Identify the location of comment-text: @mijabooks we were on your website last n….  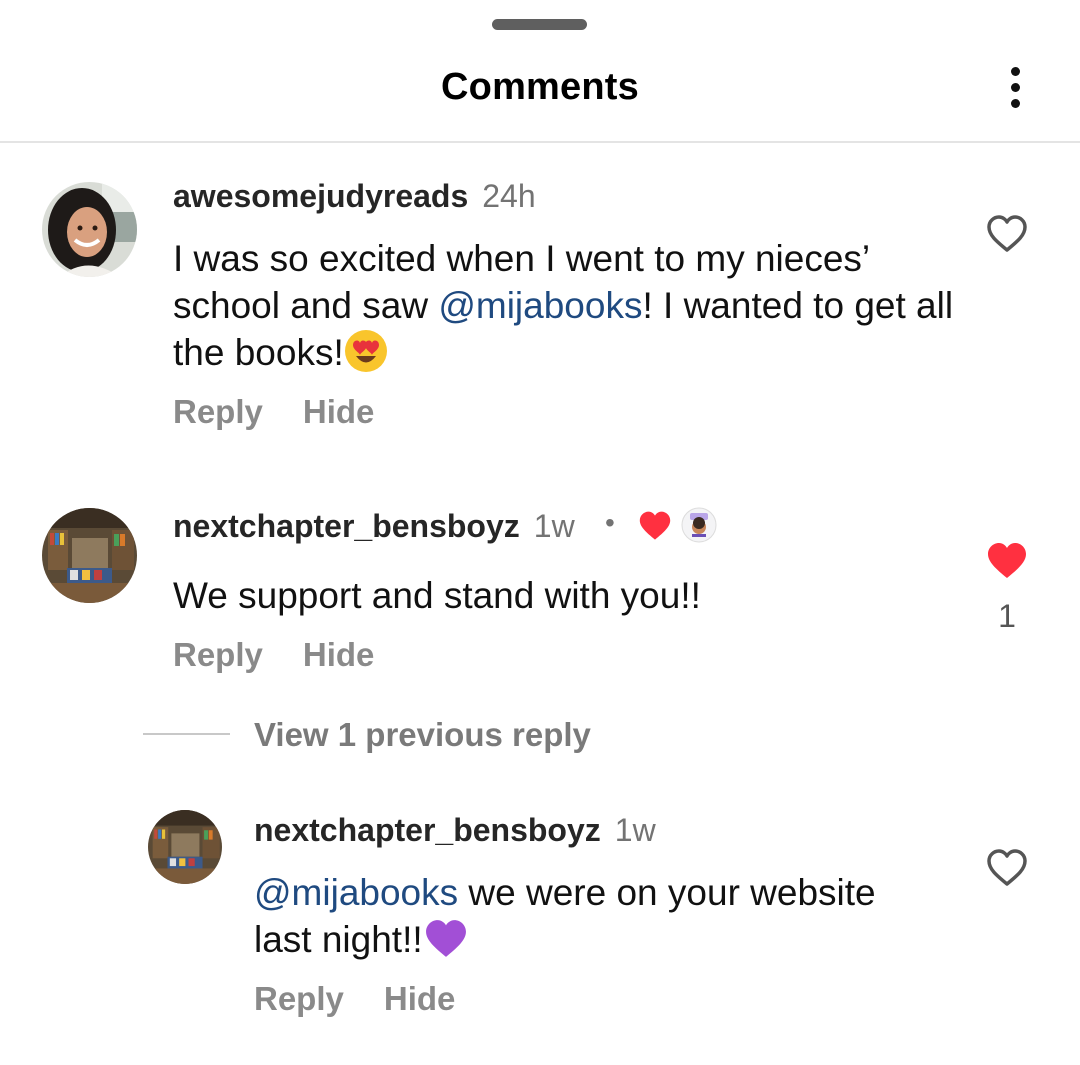
(604, 920).